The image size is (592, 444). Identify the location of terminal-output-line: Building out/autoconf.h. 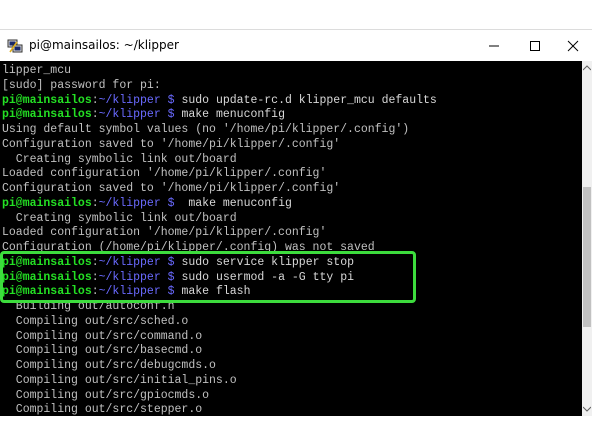
(88, 306).